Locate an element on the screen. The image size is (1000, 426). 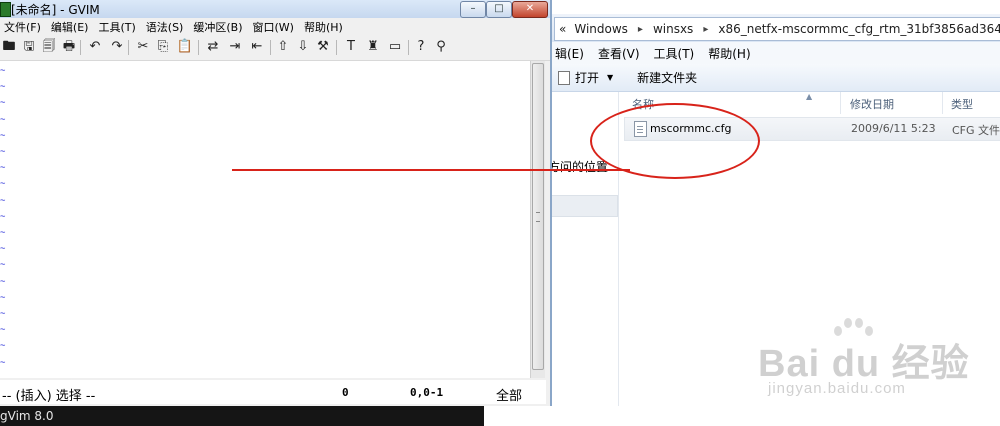
new-folder-button: 新建文件夹 is located at coordinates (667, 77).